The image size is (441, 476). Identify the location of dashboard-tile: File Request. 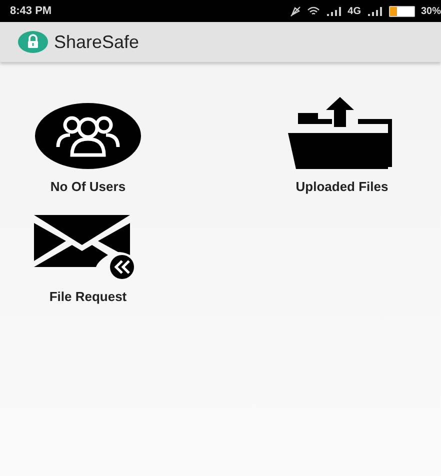
(88, 256).